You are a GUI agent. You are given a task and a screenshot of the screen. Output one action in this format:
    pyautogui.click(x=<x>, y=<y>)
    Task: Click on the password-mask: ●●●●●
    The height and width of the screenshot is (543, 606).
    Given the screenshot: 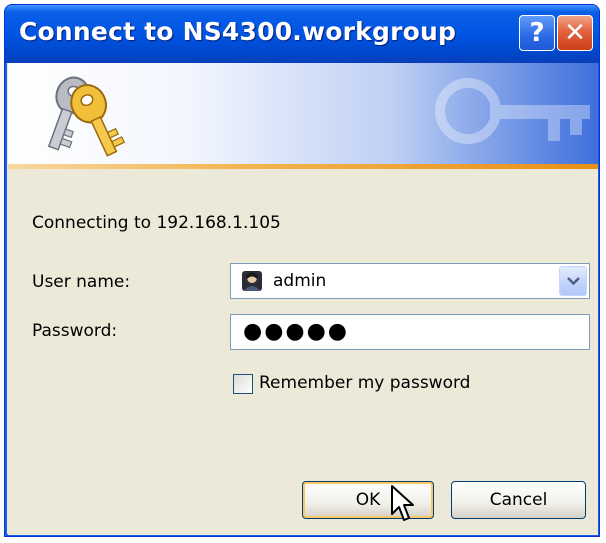 What is the action you would take?
    pyautogui.click(x=296, y=331)
    